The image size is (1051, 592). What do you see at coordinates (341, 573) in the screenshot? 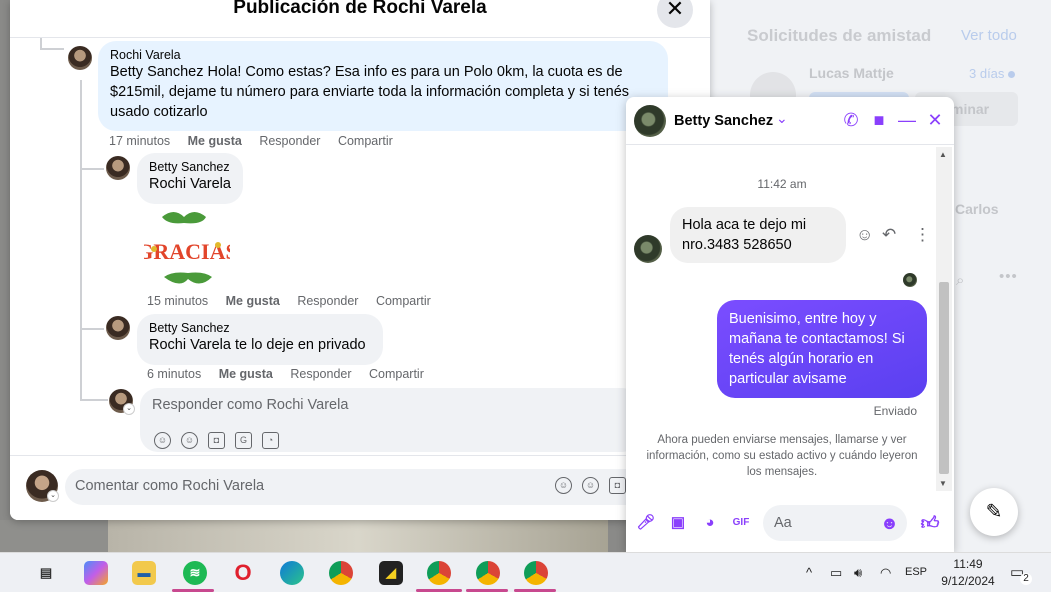
I see `chrome-icon` at bounding box center [341, 573].